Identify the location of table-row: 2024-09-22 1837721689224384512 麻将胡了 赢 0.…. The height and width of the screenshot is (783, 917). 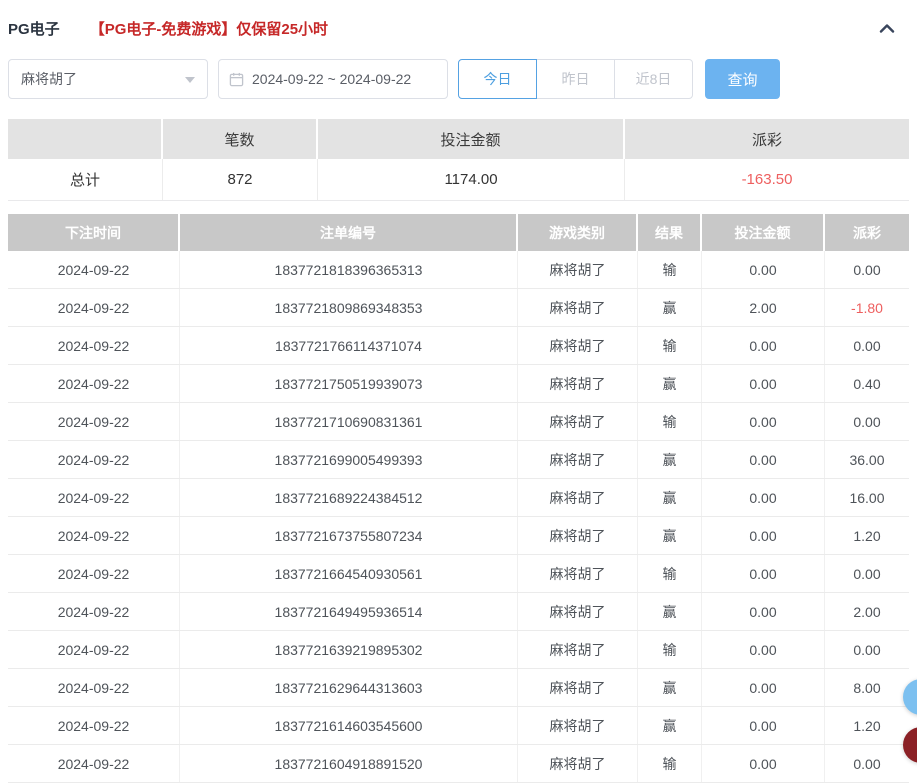
(458, 498).